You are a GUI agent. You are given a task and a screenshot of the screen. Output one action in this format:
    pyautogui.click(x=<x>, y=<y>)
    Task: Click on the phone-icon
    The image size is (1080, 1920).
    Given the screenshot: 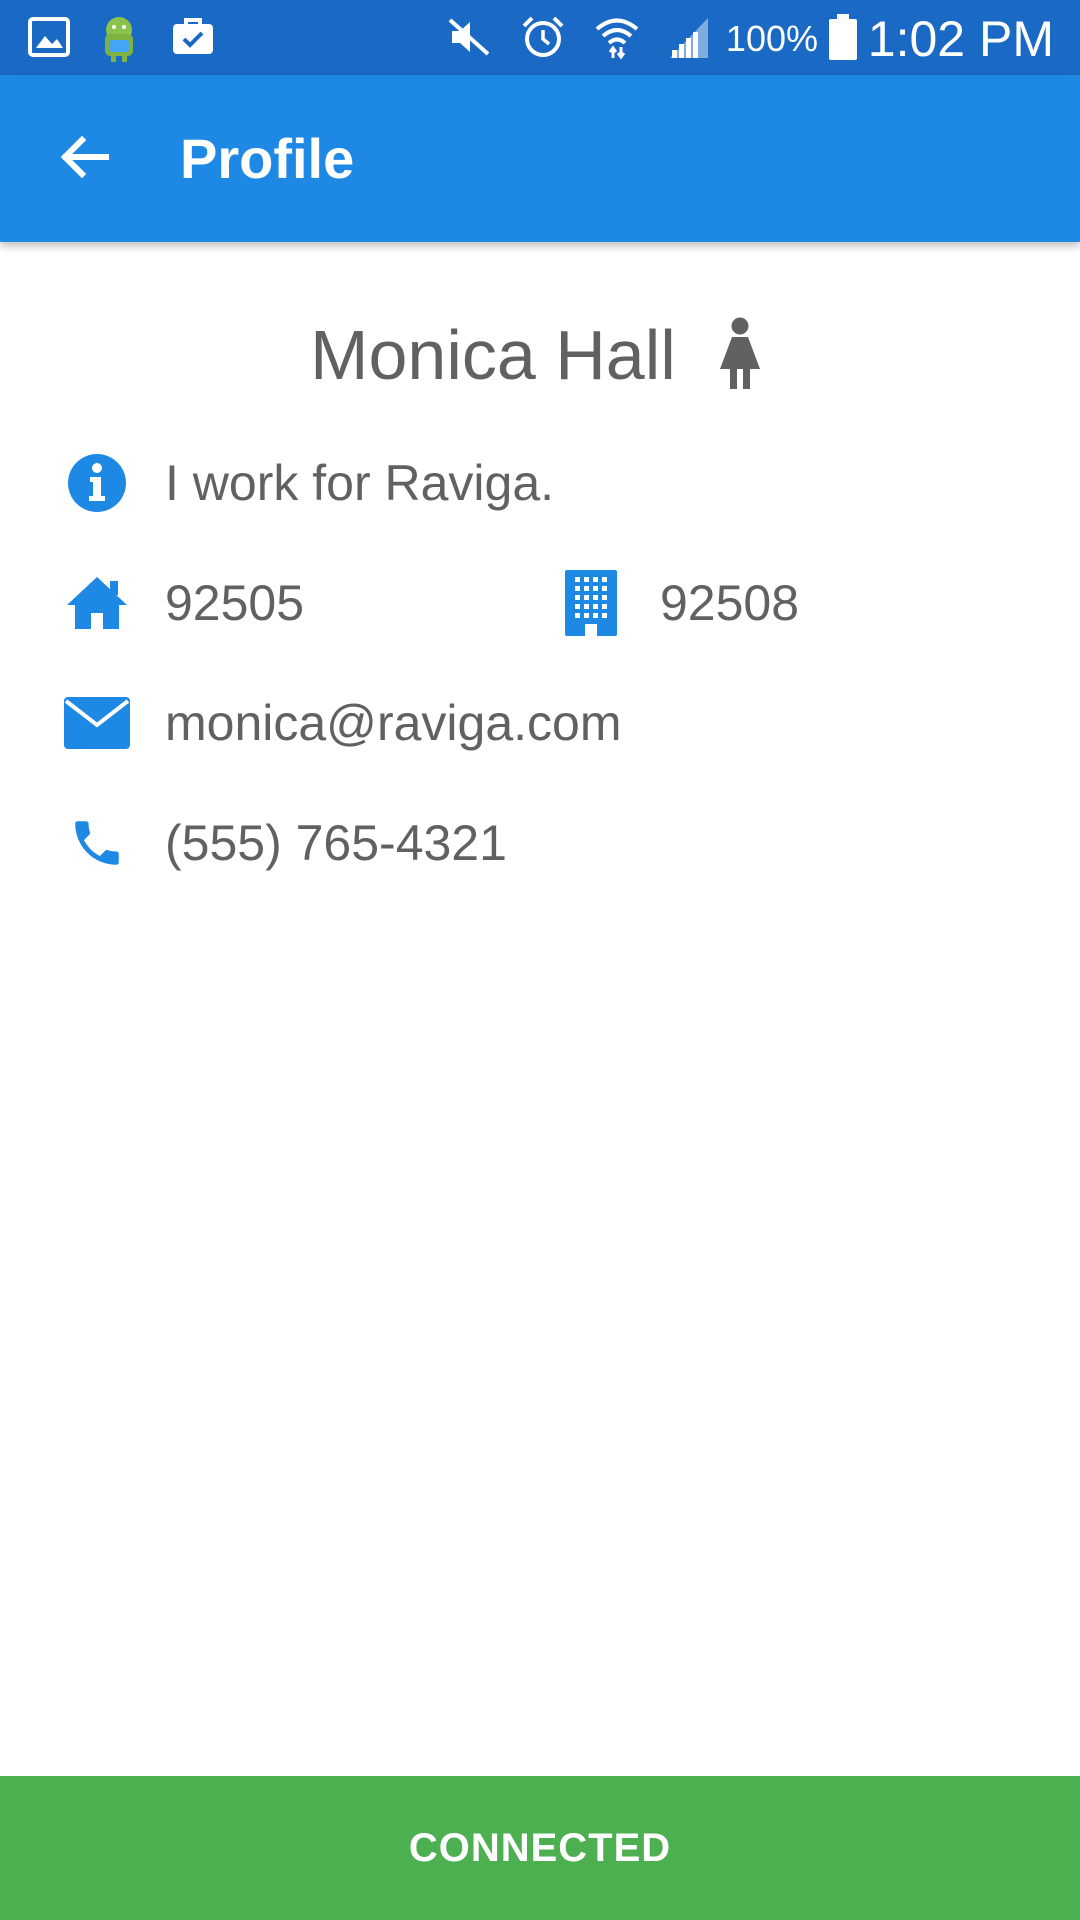 What is the action you would take?
    pyautogui.click(x=97, y=843)
    